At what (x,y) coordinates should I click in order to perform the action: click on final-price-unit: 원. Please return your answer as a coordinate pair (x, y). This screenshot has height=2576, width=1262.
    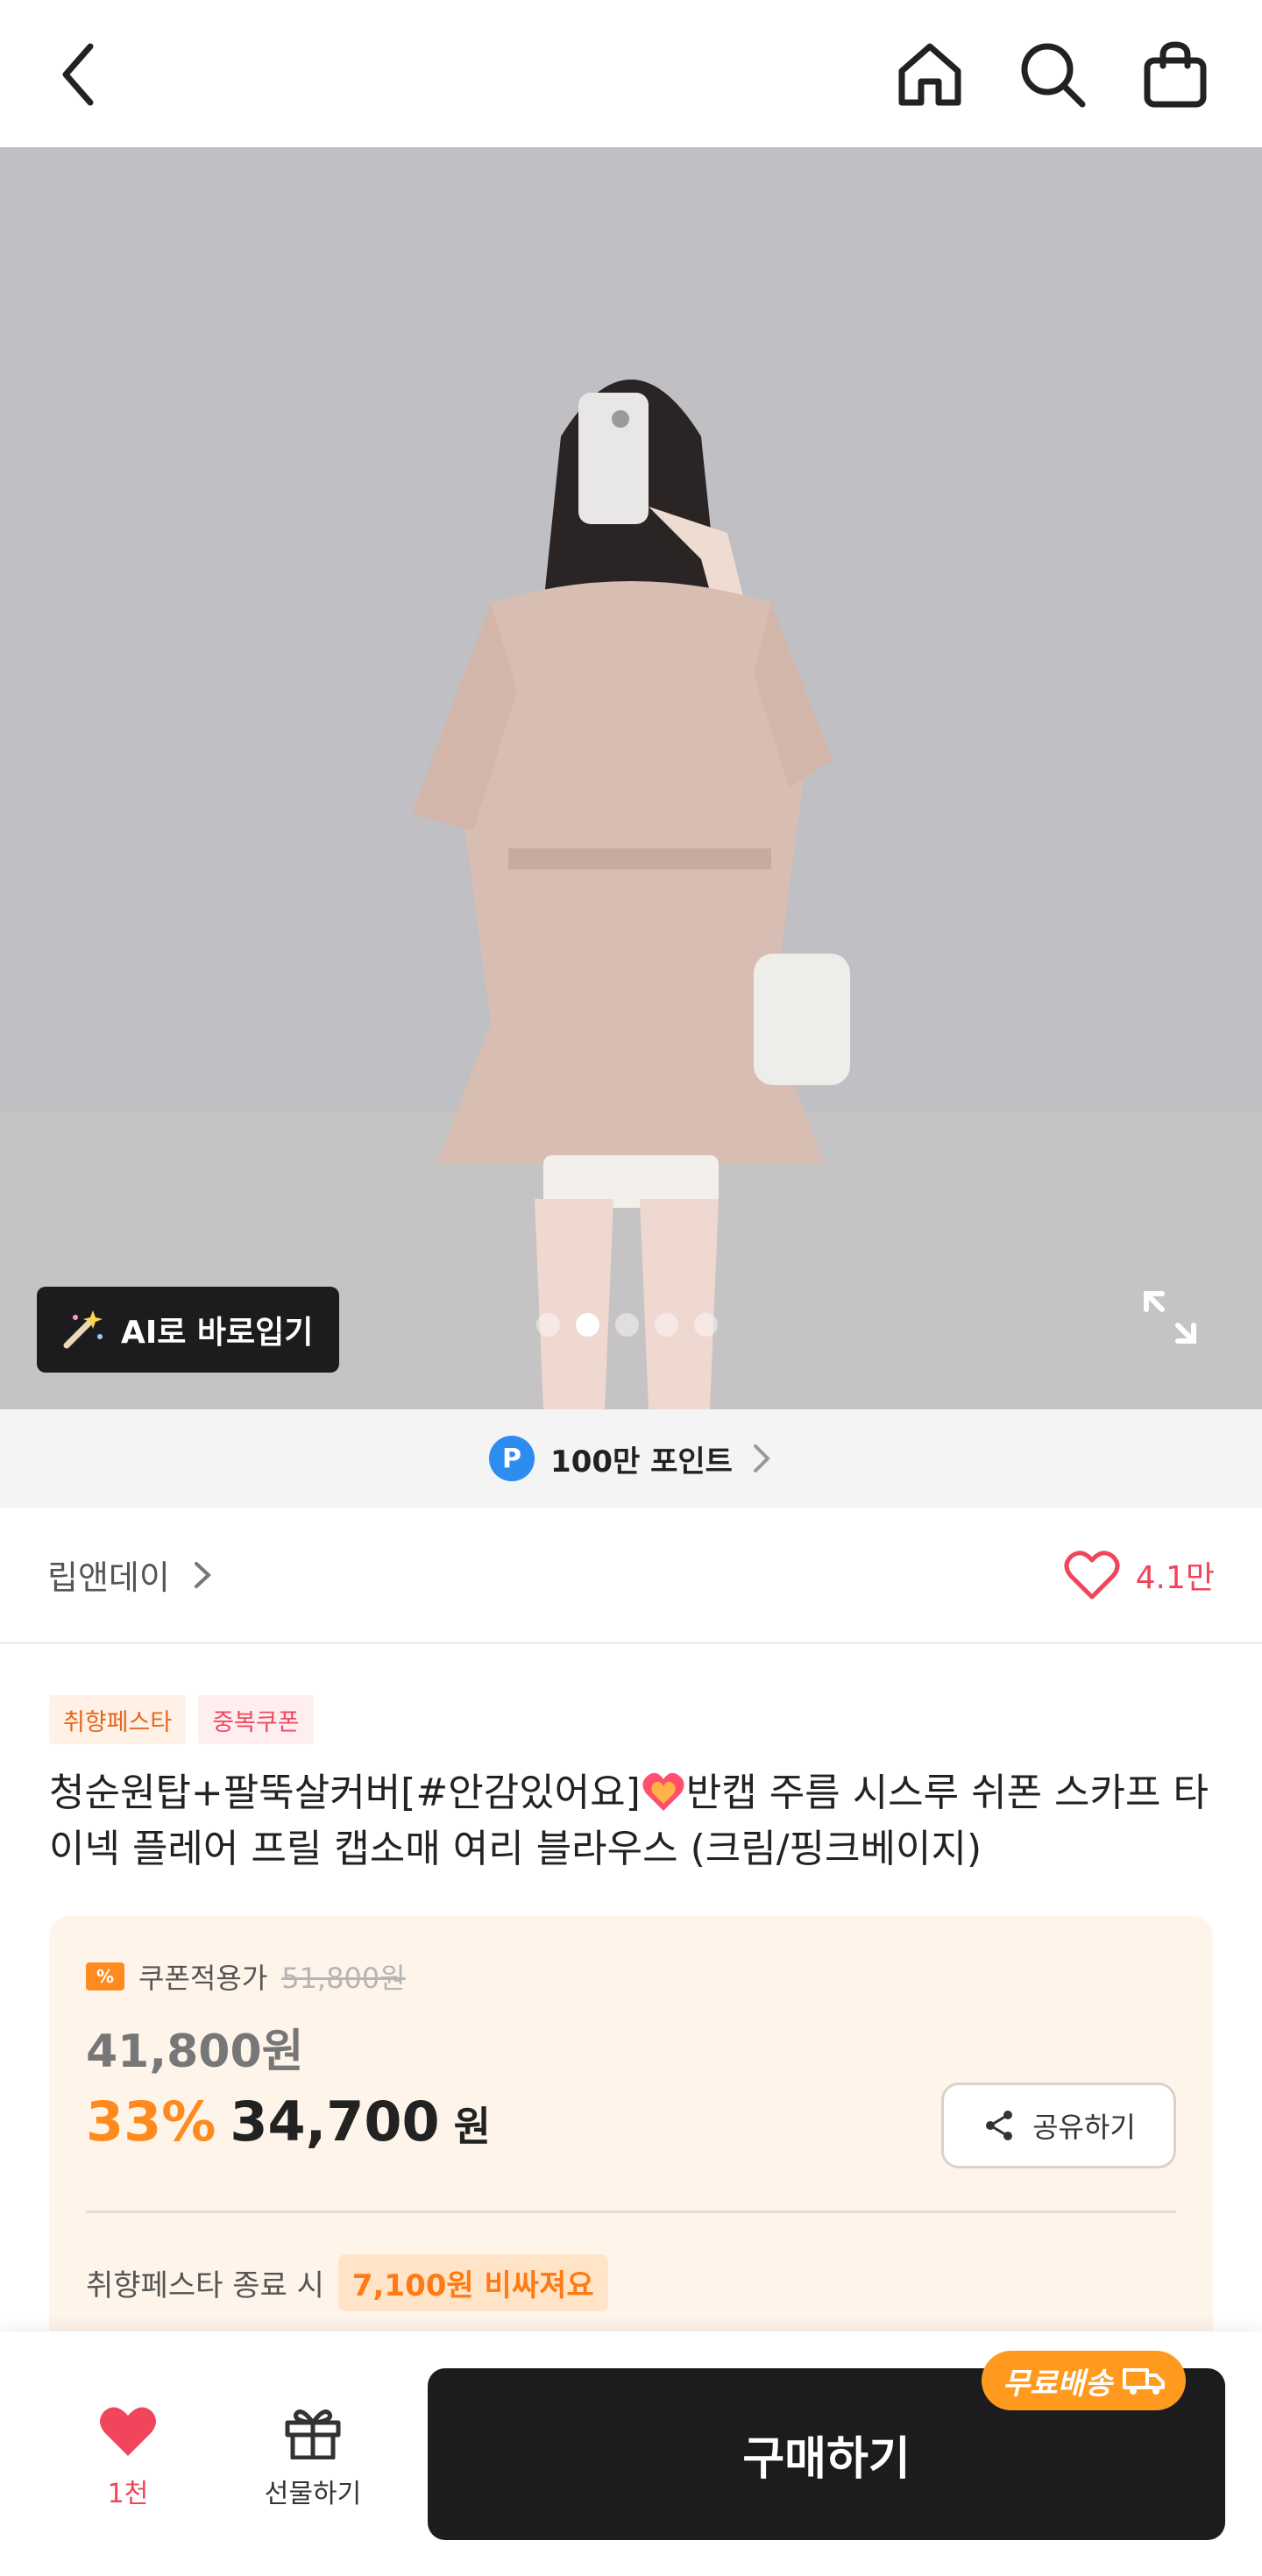
    Looking at the image, I should click on (472, 2126).